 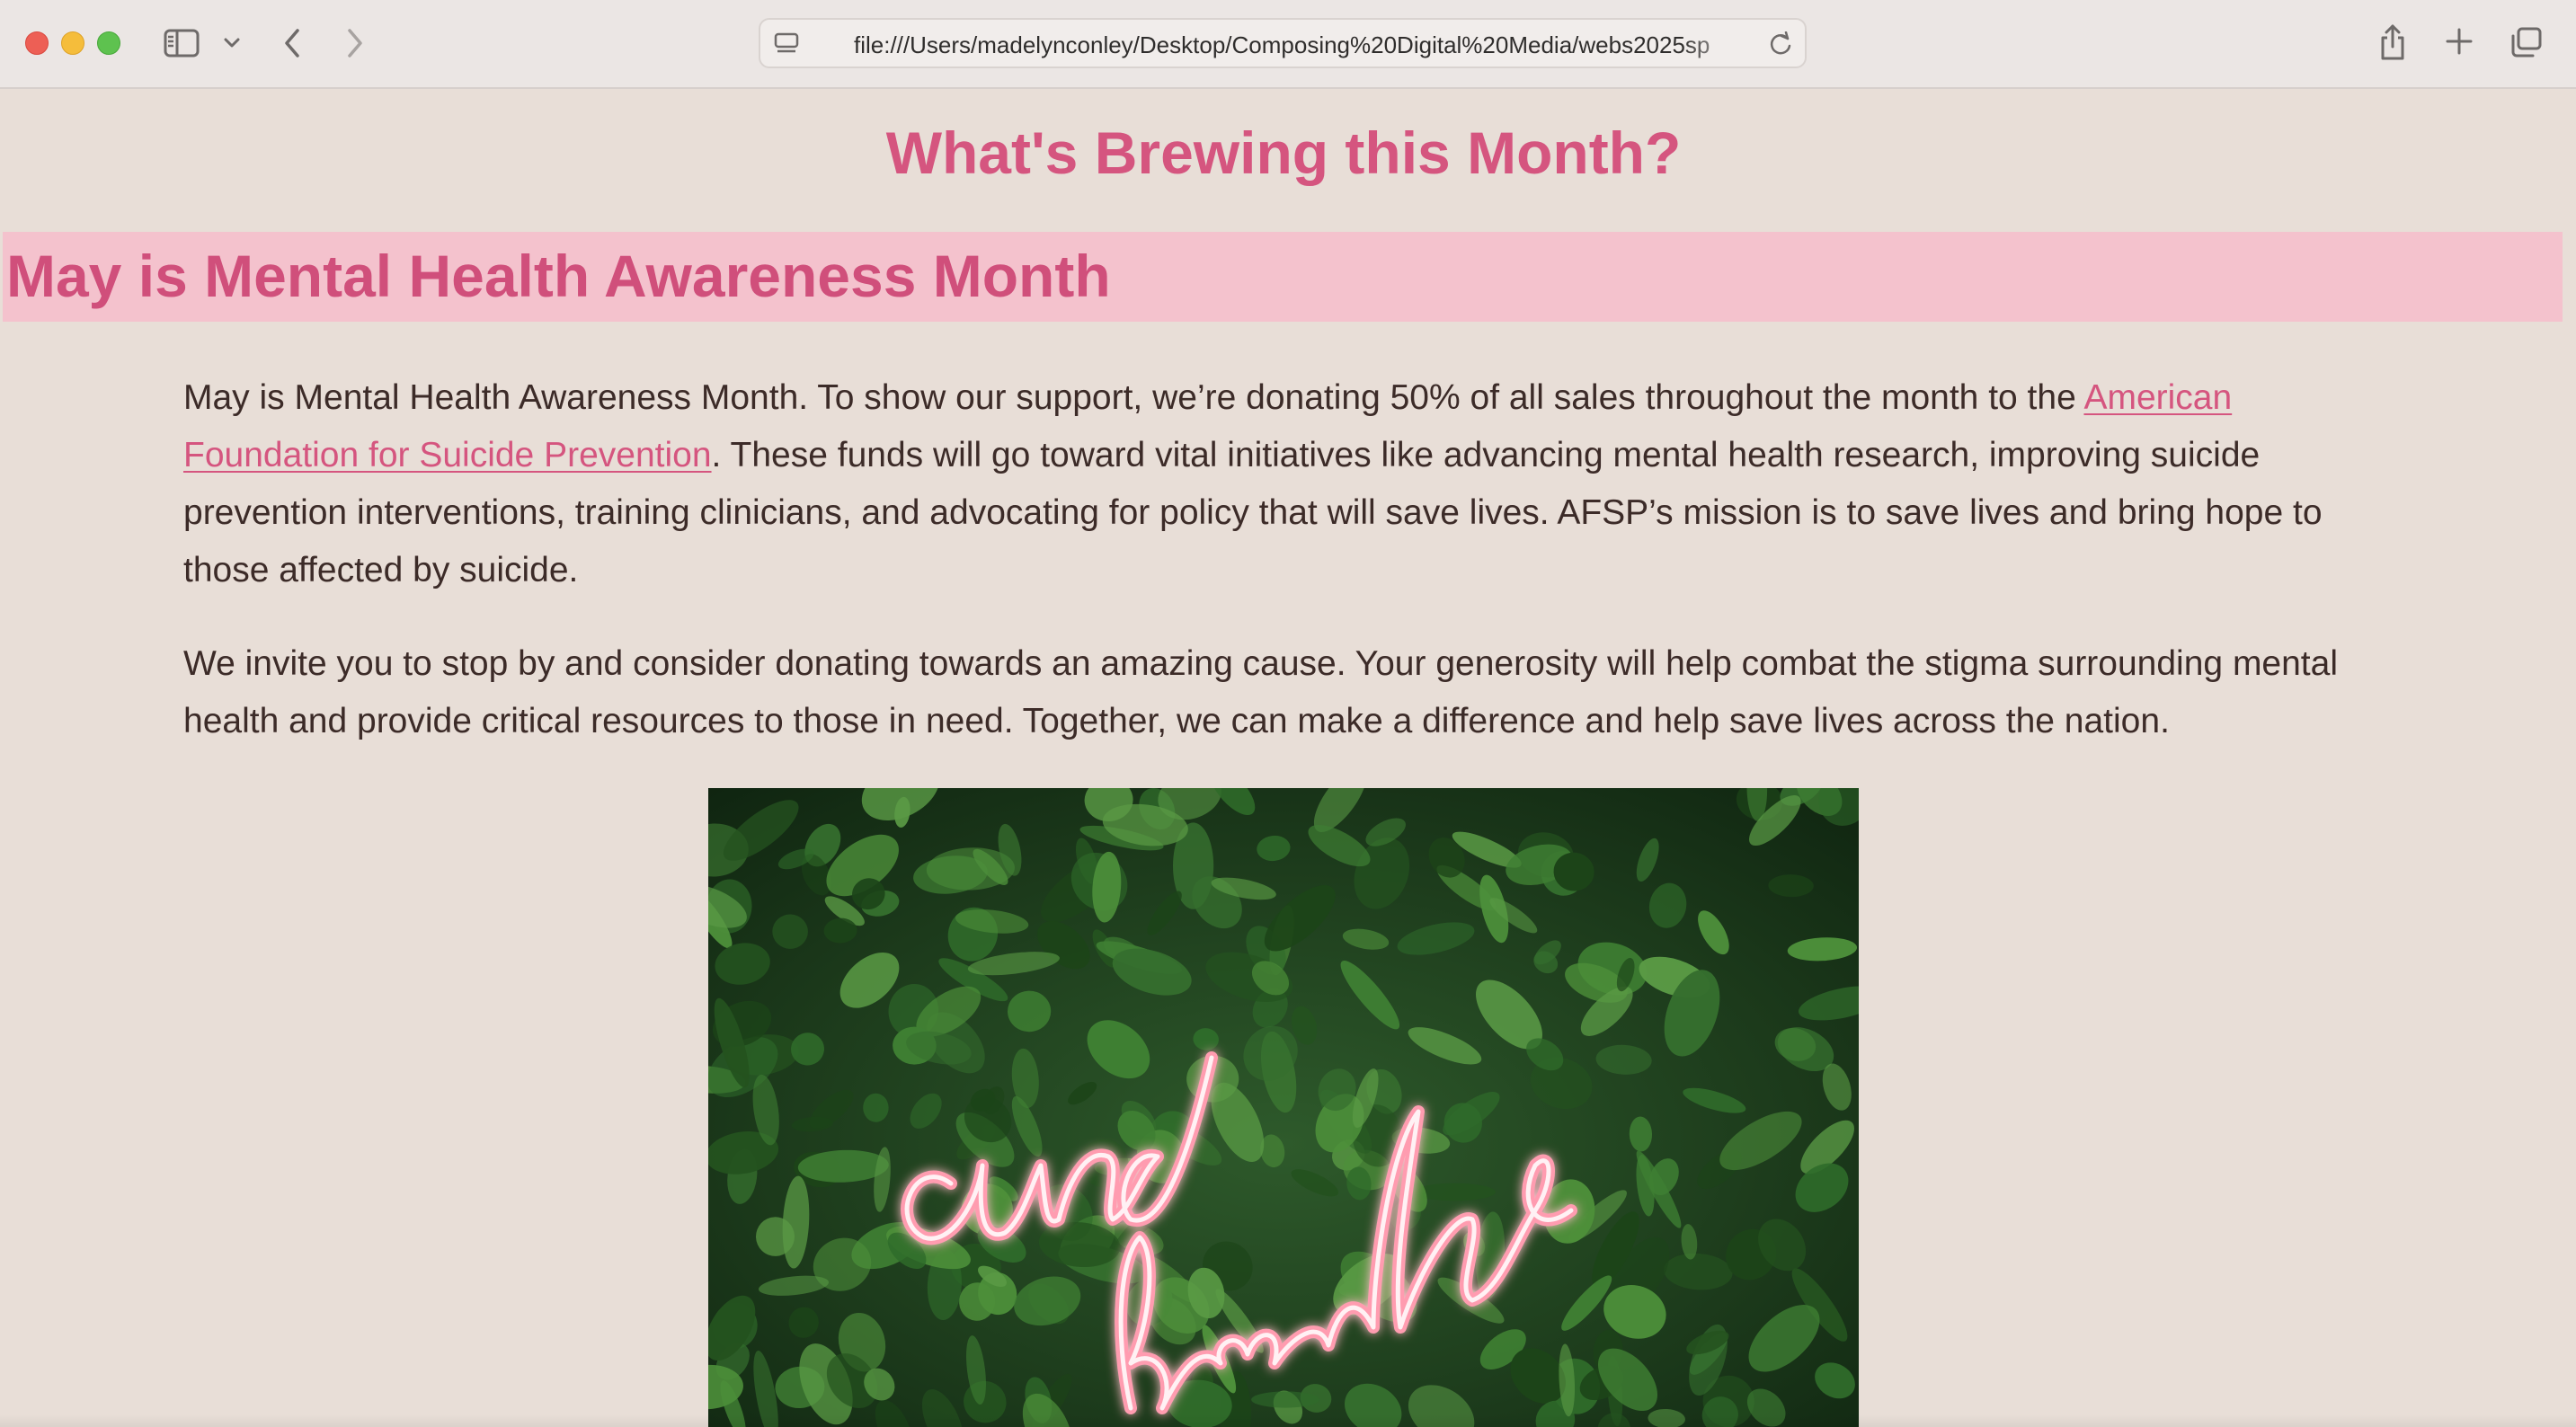 I want to click on bottom-shadow, so click(x=1288, y=1420).